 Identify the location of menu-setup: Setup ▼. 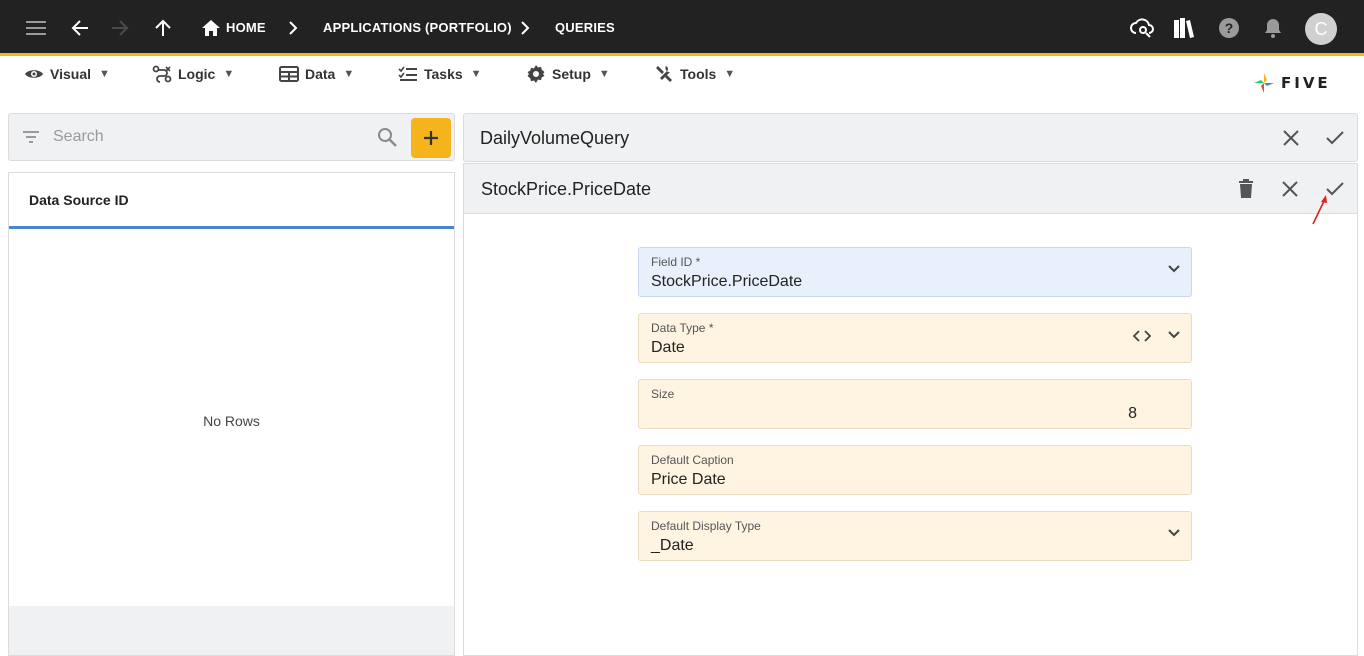
(568, 74).